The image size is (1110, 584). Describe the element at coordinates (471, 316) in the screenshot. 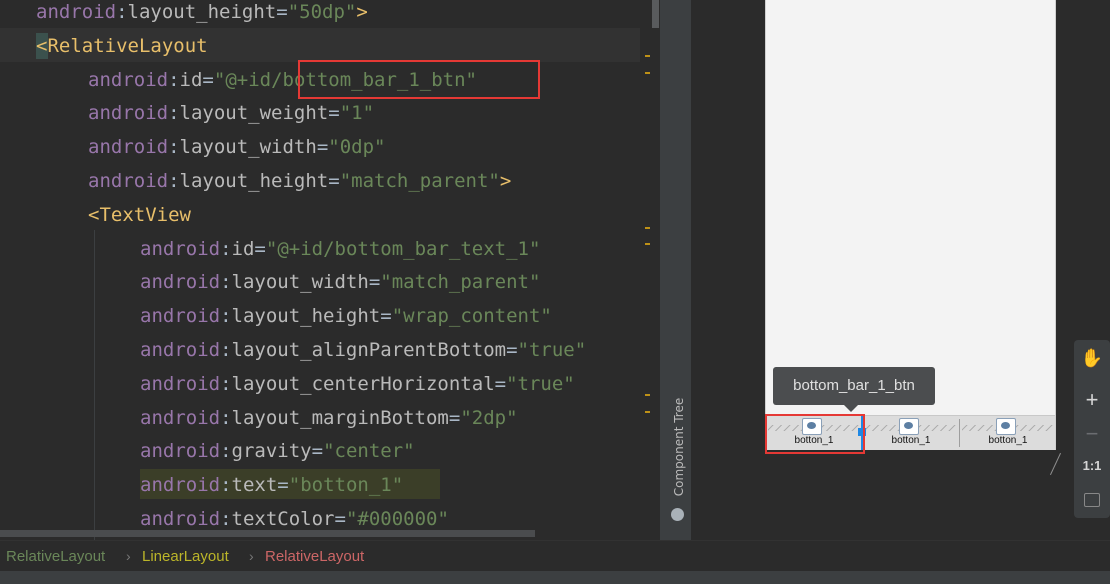

I see `code-token: "wrap_content"` at that location.